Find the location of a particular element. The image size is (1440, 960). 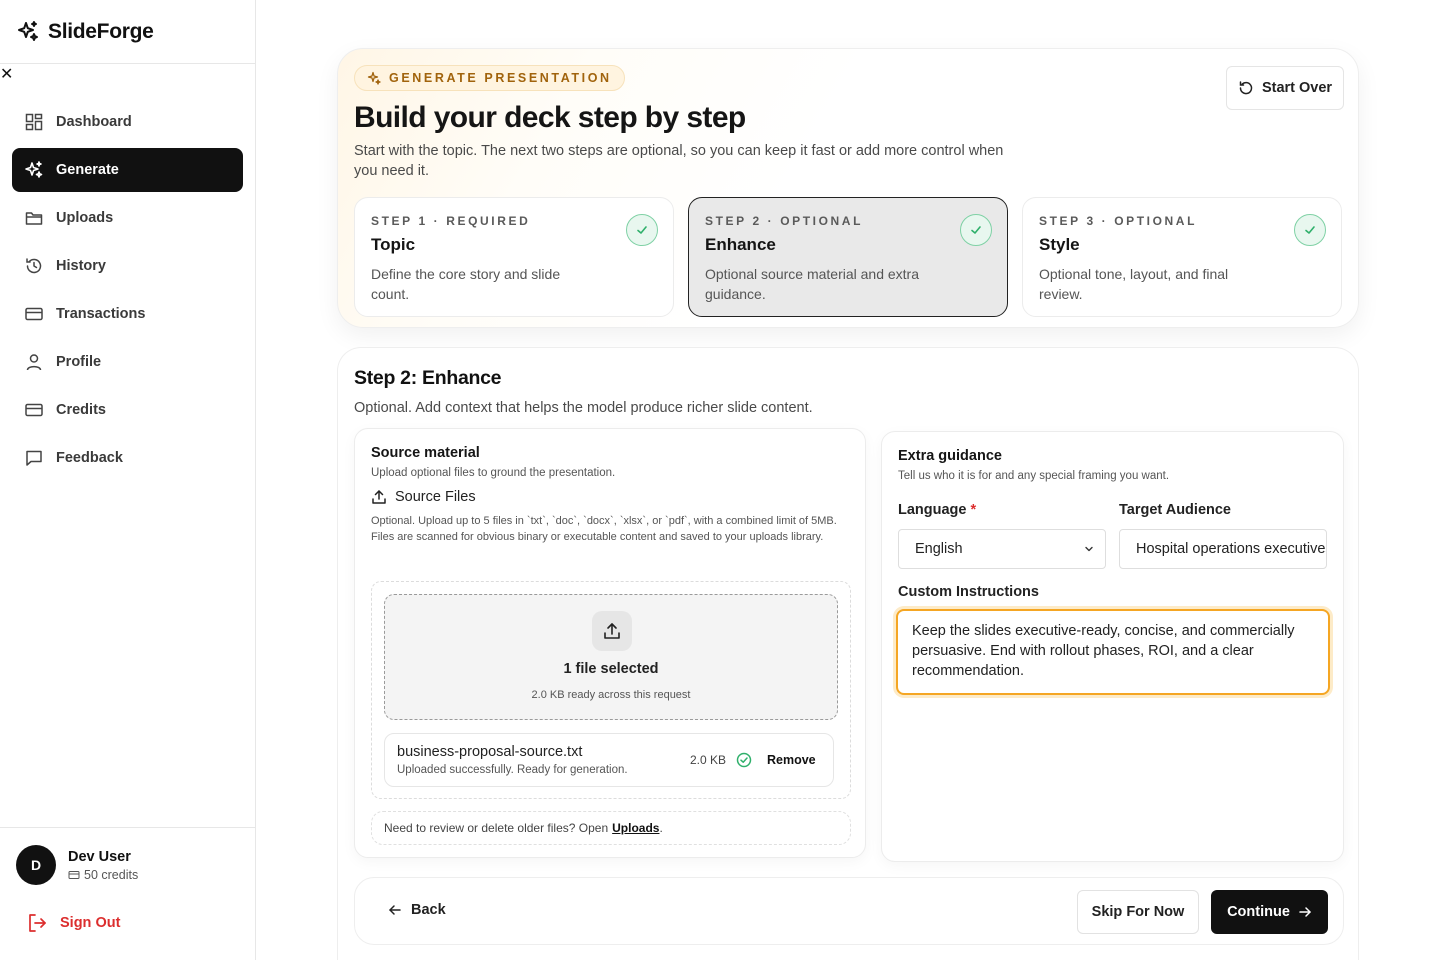

target-audience-input: Hospital operations executives is located at coordinates (1223, 549).